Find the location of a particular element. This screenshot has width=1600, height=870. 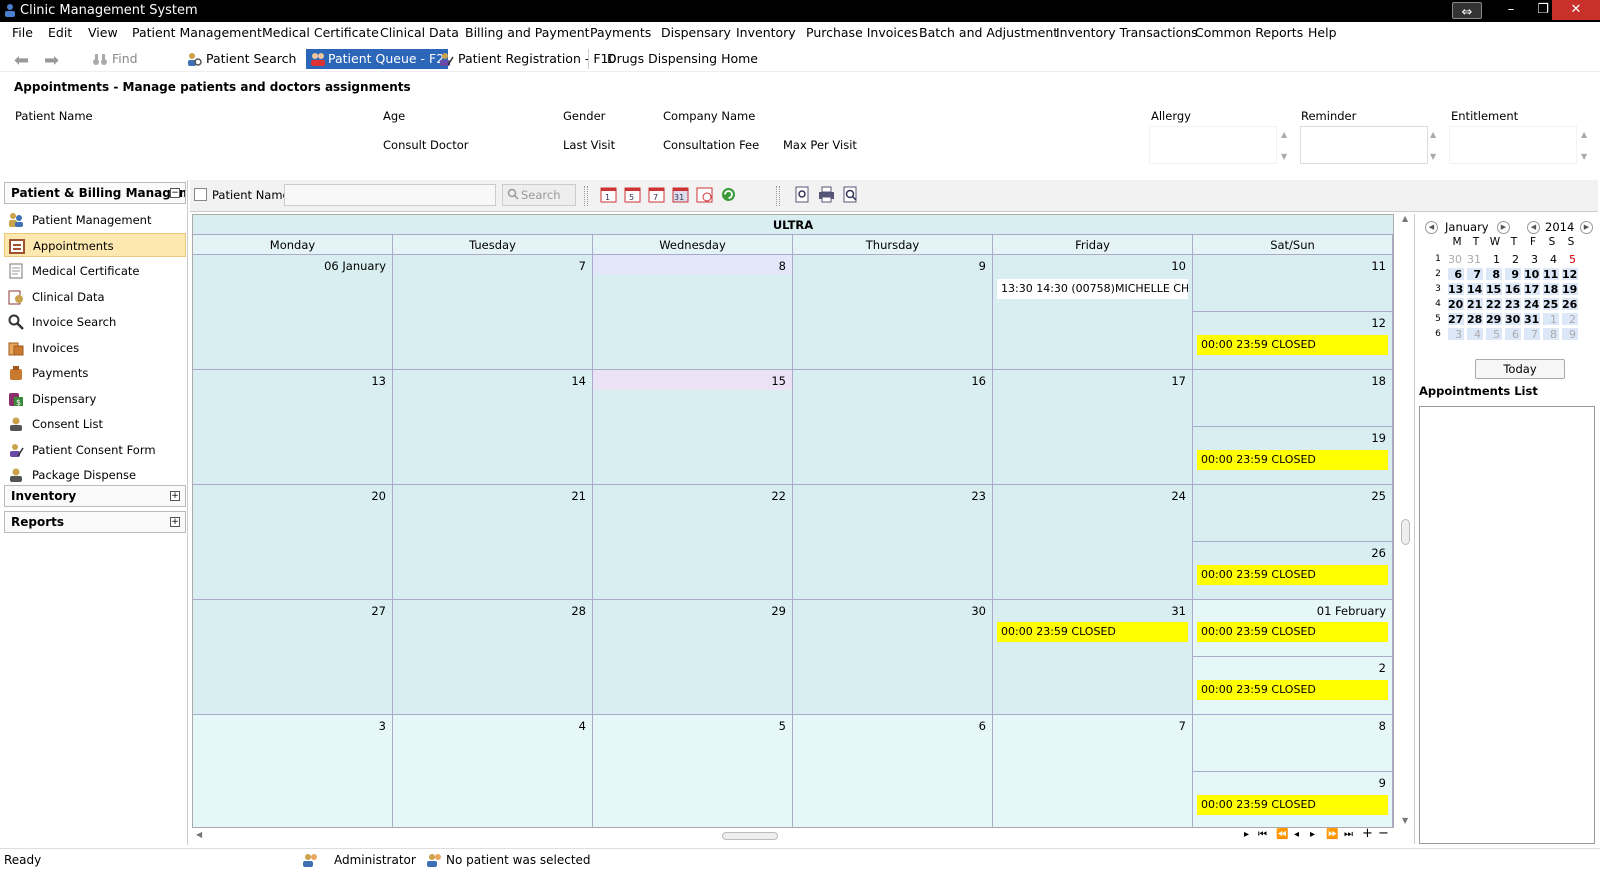

today-button: Today is located at coordinates (1520, 369).